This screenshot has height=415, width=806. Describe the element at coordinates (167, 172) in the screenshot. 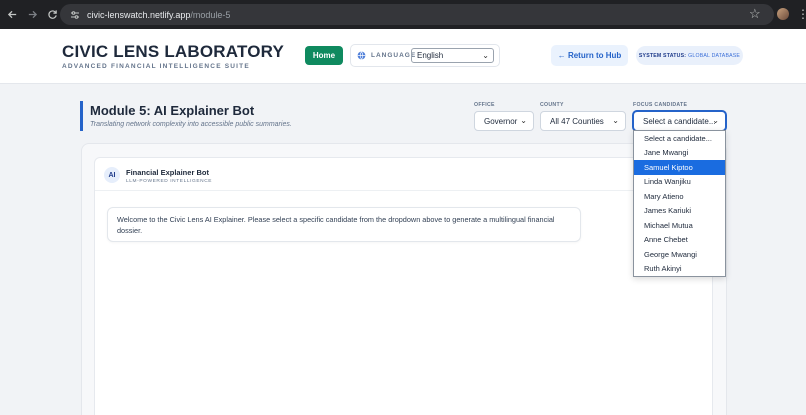

I see `bot-name: Financial Explainer Bot` at that location.